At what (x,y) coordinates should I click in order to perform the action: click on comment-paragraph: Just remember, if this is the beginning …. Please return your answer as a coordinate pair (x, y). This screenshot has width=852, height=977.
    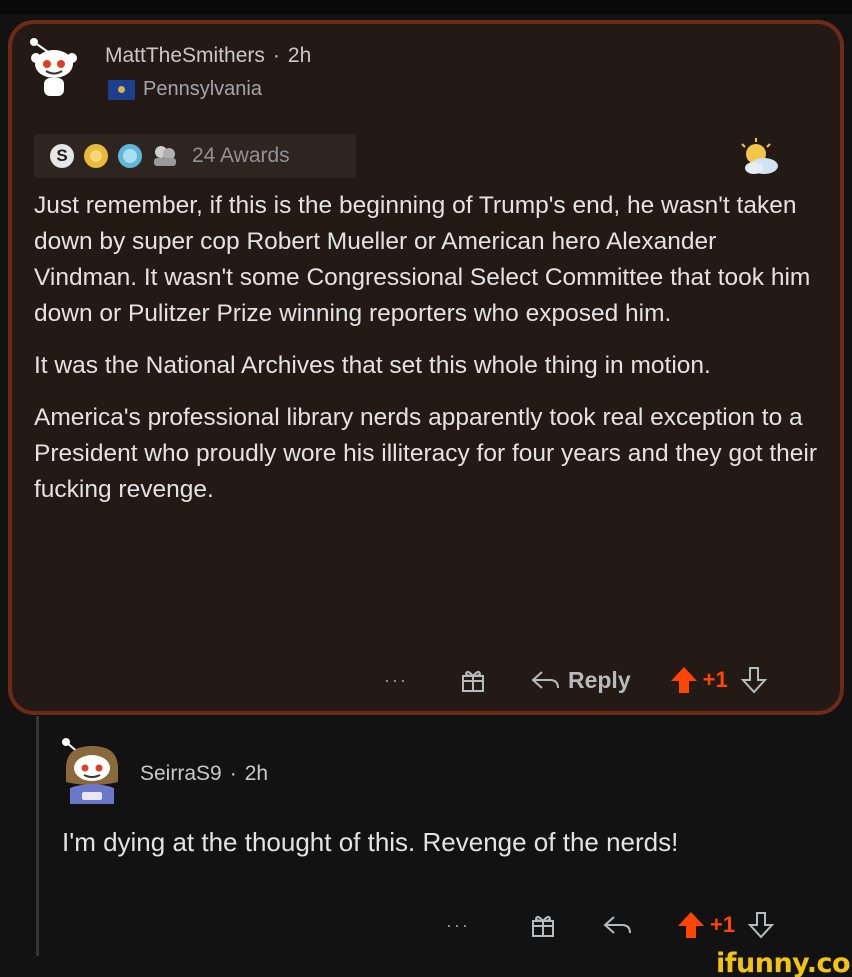
    Looking at the image, I should click on (422, 259).